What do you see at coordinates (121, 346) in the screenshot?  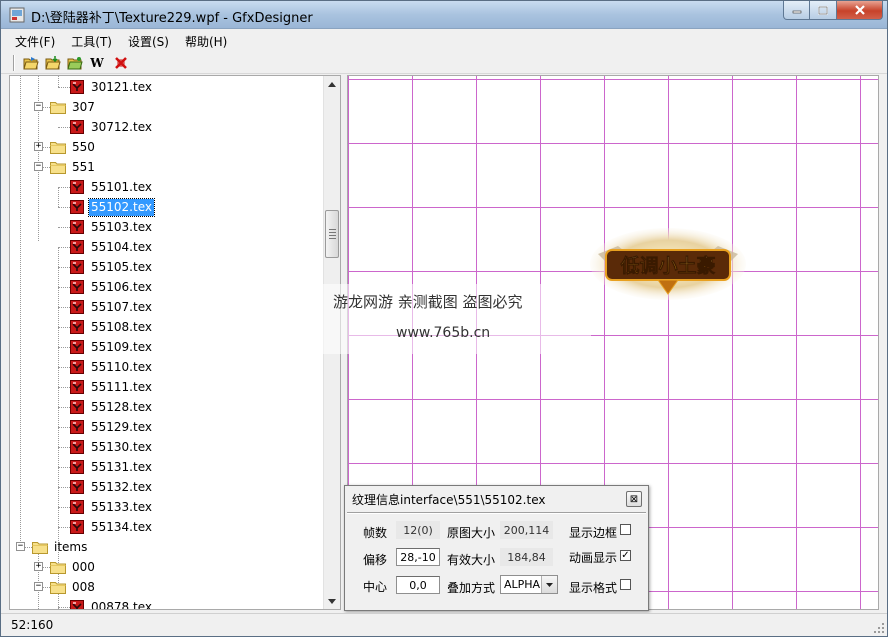 I see `tree-node-label: 55109.tex` at bounding box center [121, 346].